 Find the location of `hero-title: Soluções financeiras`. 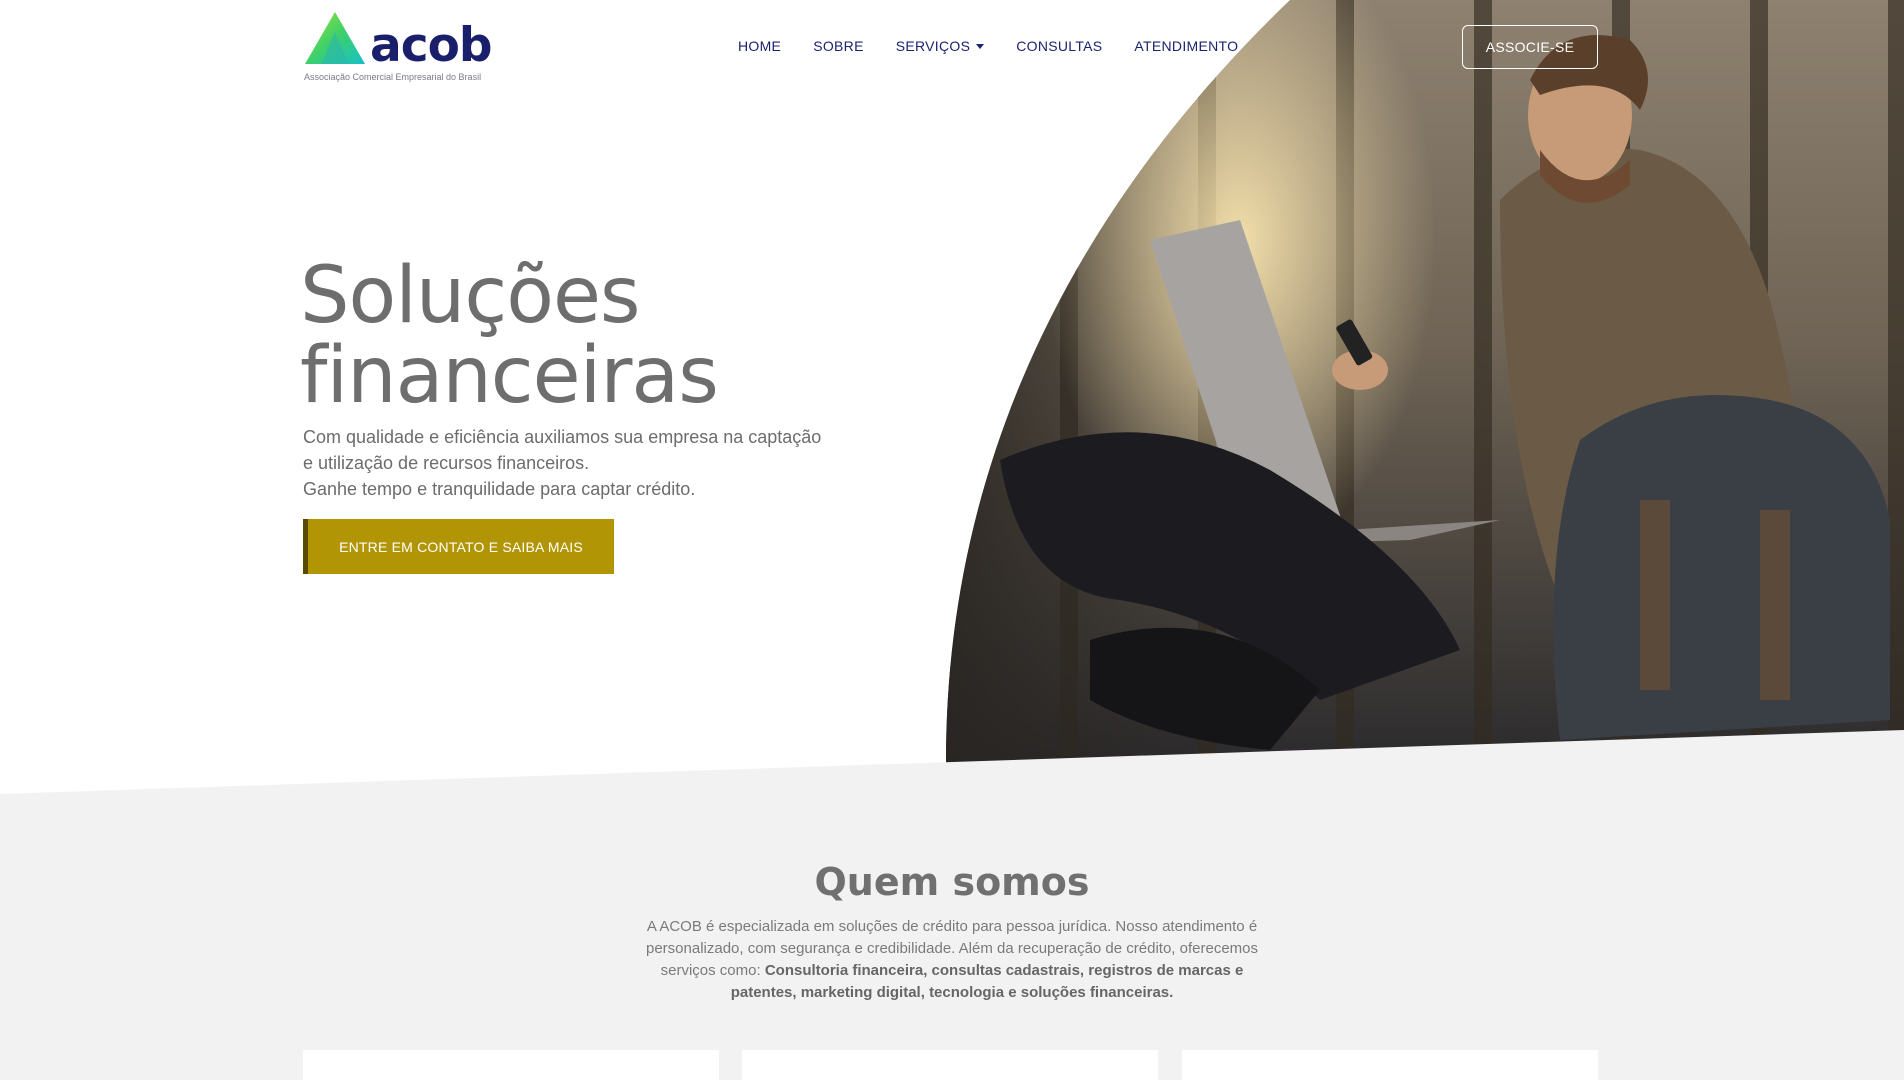

hero-title: Soluções financeiras is located at coordinates (509, 336).